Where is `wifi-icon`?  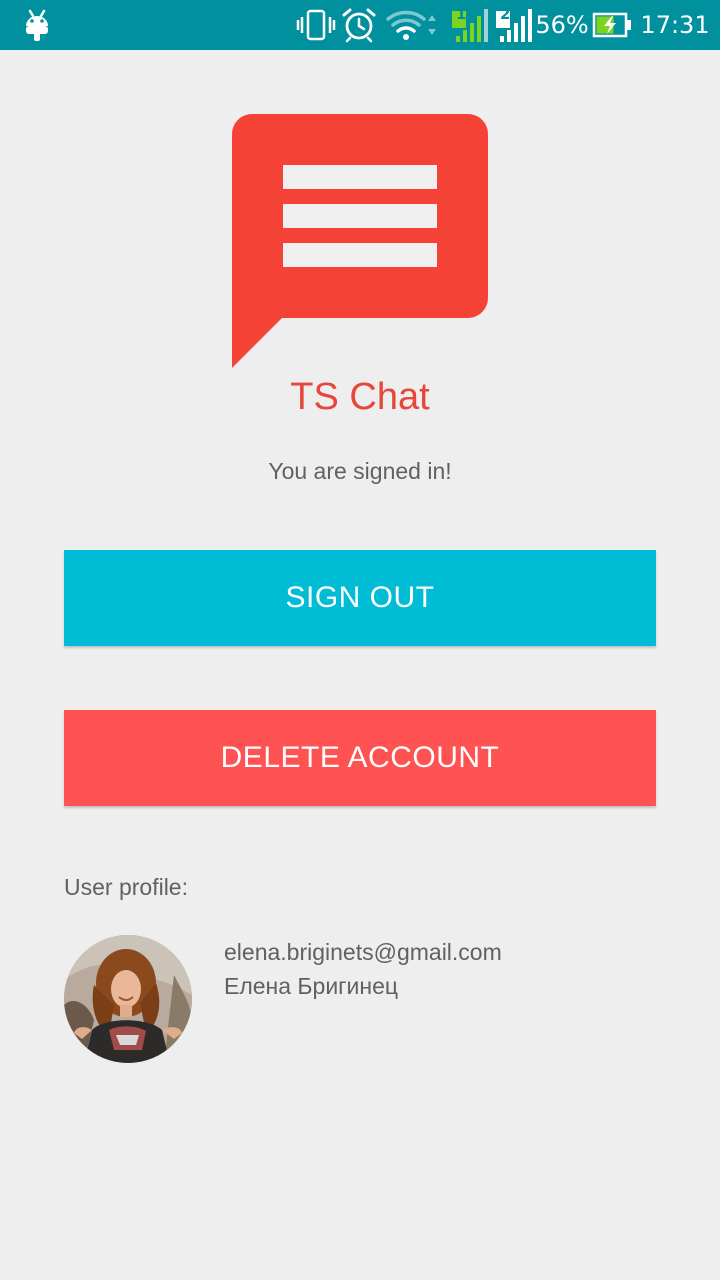
wifi-icon is located at coordinates (414, 25).